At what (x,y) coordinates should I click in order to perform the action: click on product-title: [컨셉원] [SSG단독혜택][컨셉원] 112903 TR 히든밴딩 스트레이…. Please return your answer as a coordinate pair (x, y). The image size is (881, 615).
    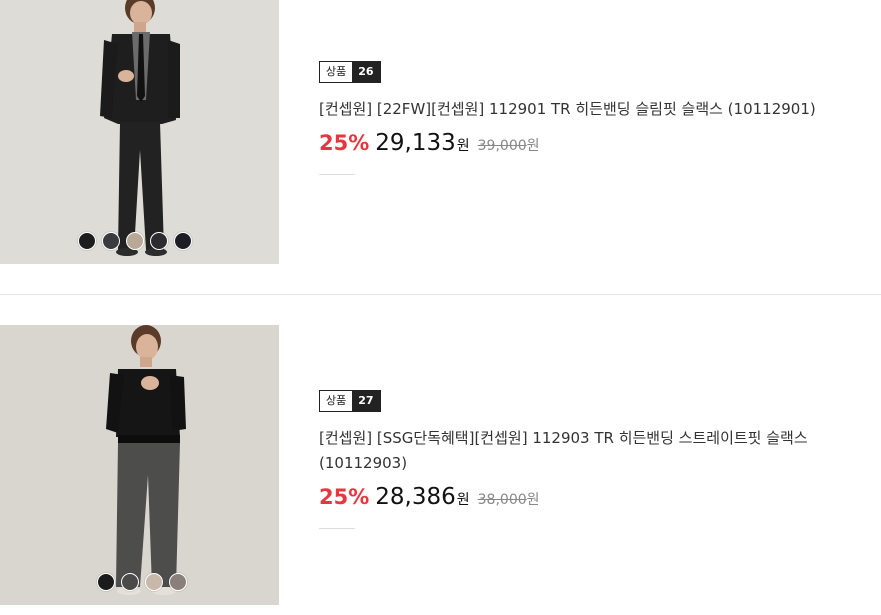
    Looking at the image, I should click on (600, 451).